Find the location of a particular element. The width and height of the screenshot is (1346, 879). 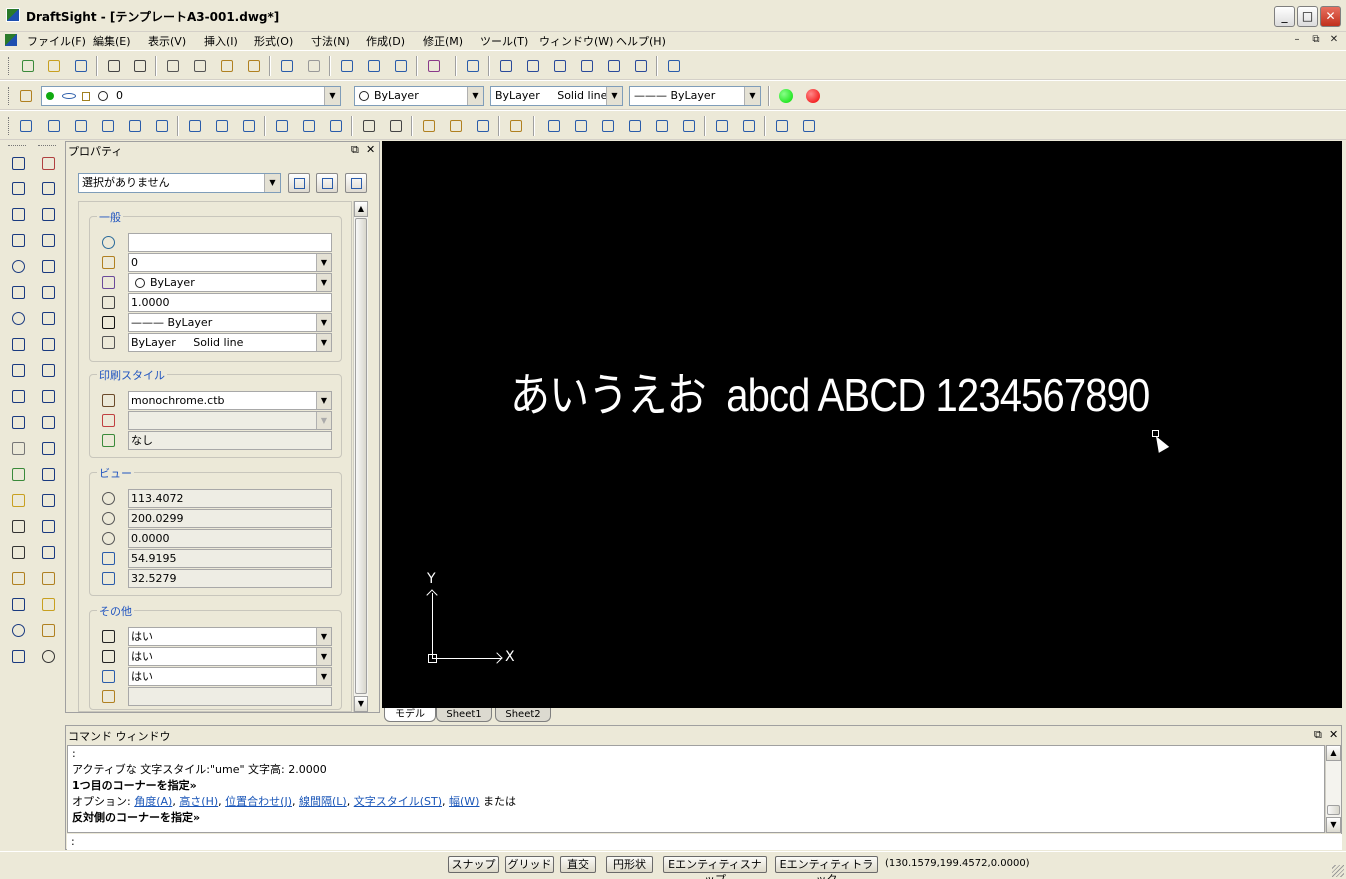

zoom-realtime-icon is located at coordinates (373, 65).